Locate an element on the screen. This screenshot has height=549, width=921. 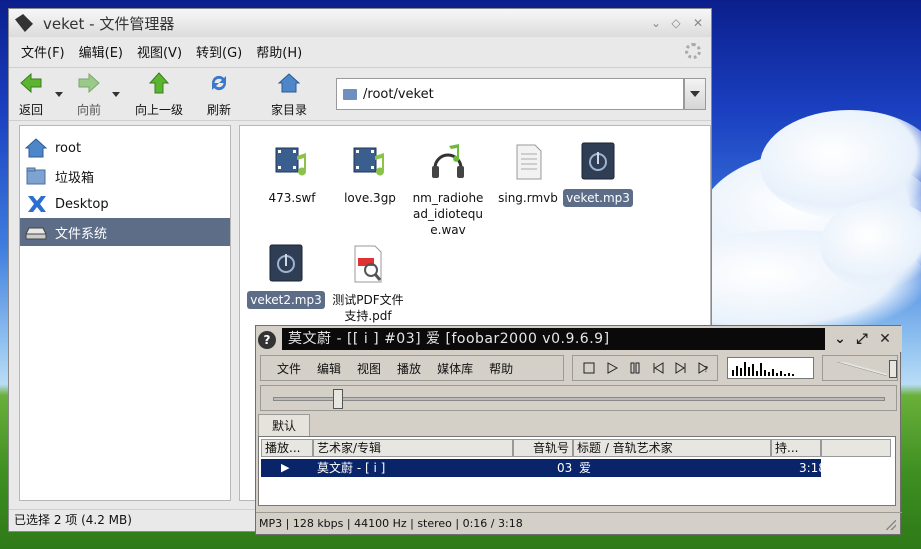
file-item: veket.mp3 is located at coordinates (598, 174).